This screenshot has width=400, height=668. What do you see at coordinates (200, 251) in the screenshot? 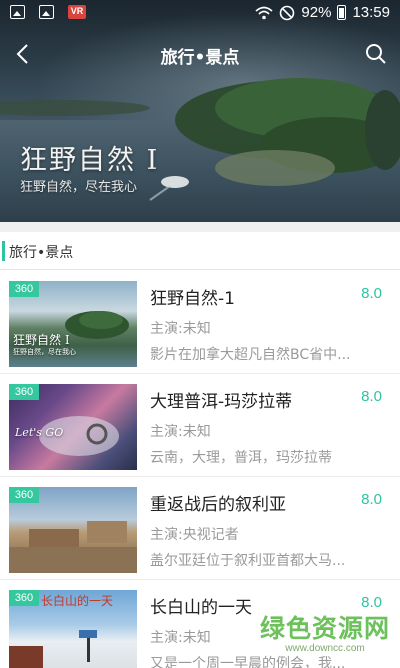
I see `section-header: 旅行•景点` at bounding box center [200, 251].